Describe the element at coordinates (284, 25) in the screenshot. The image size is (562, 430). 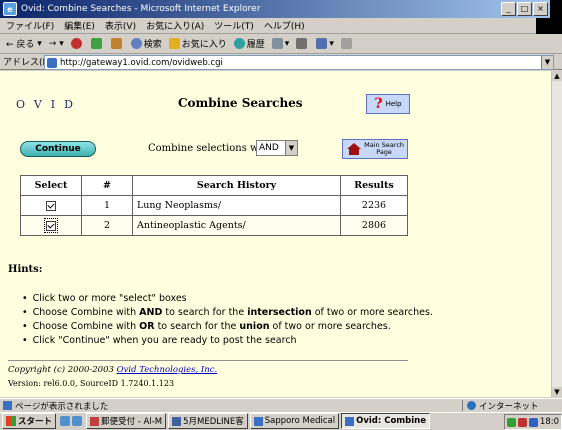
I see `menu-help: ヘルプ(H)` at that location.